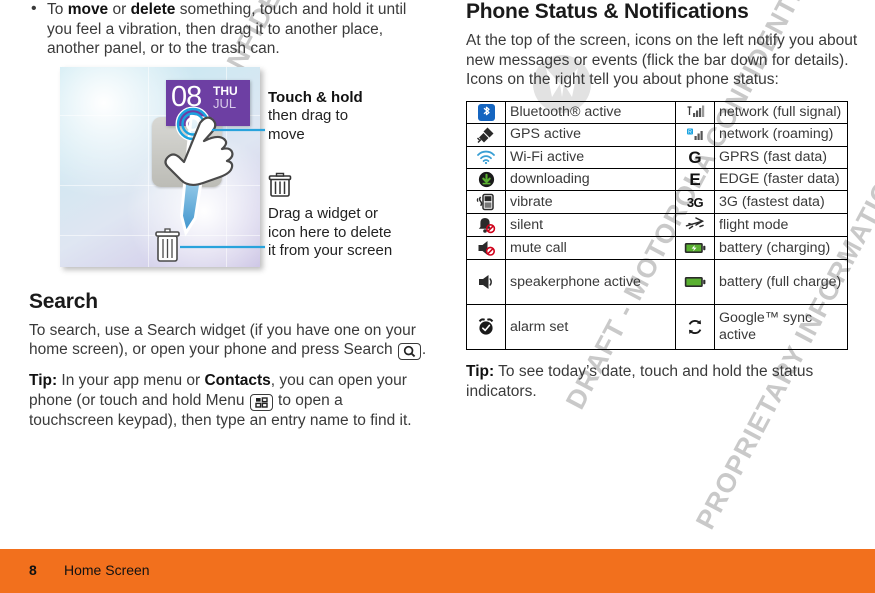  I want to click on vibrate-icon, so click(486, 202).